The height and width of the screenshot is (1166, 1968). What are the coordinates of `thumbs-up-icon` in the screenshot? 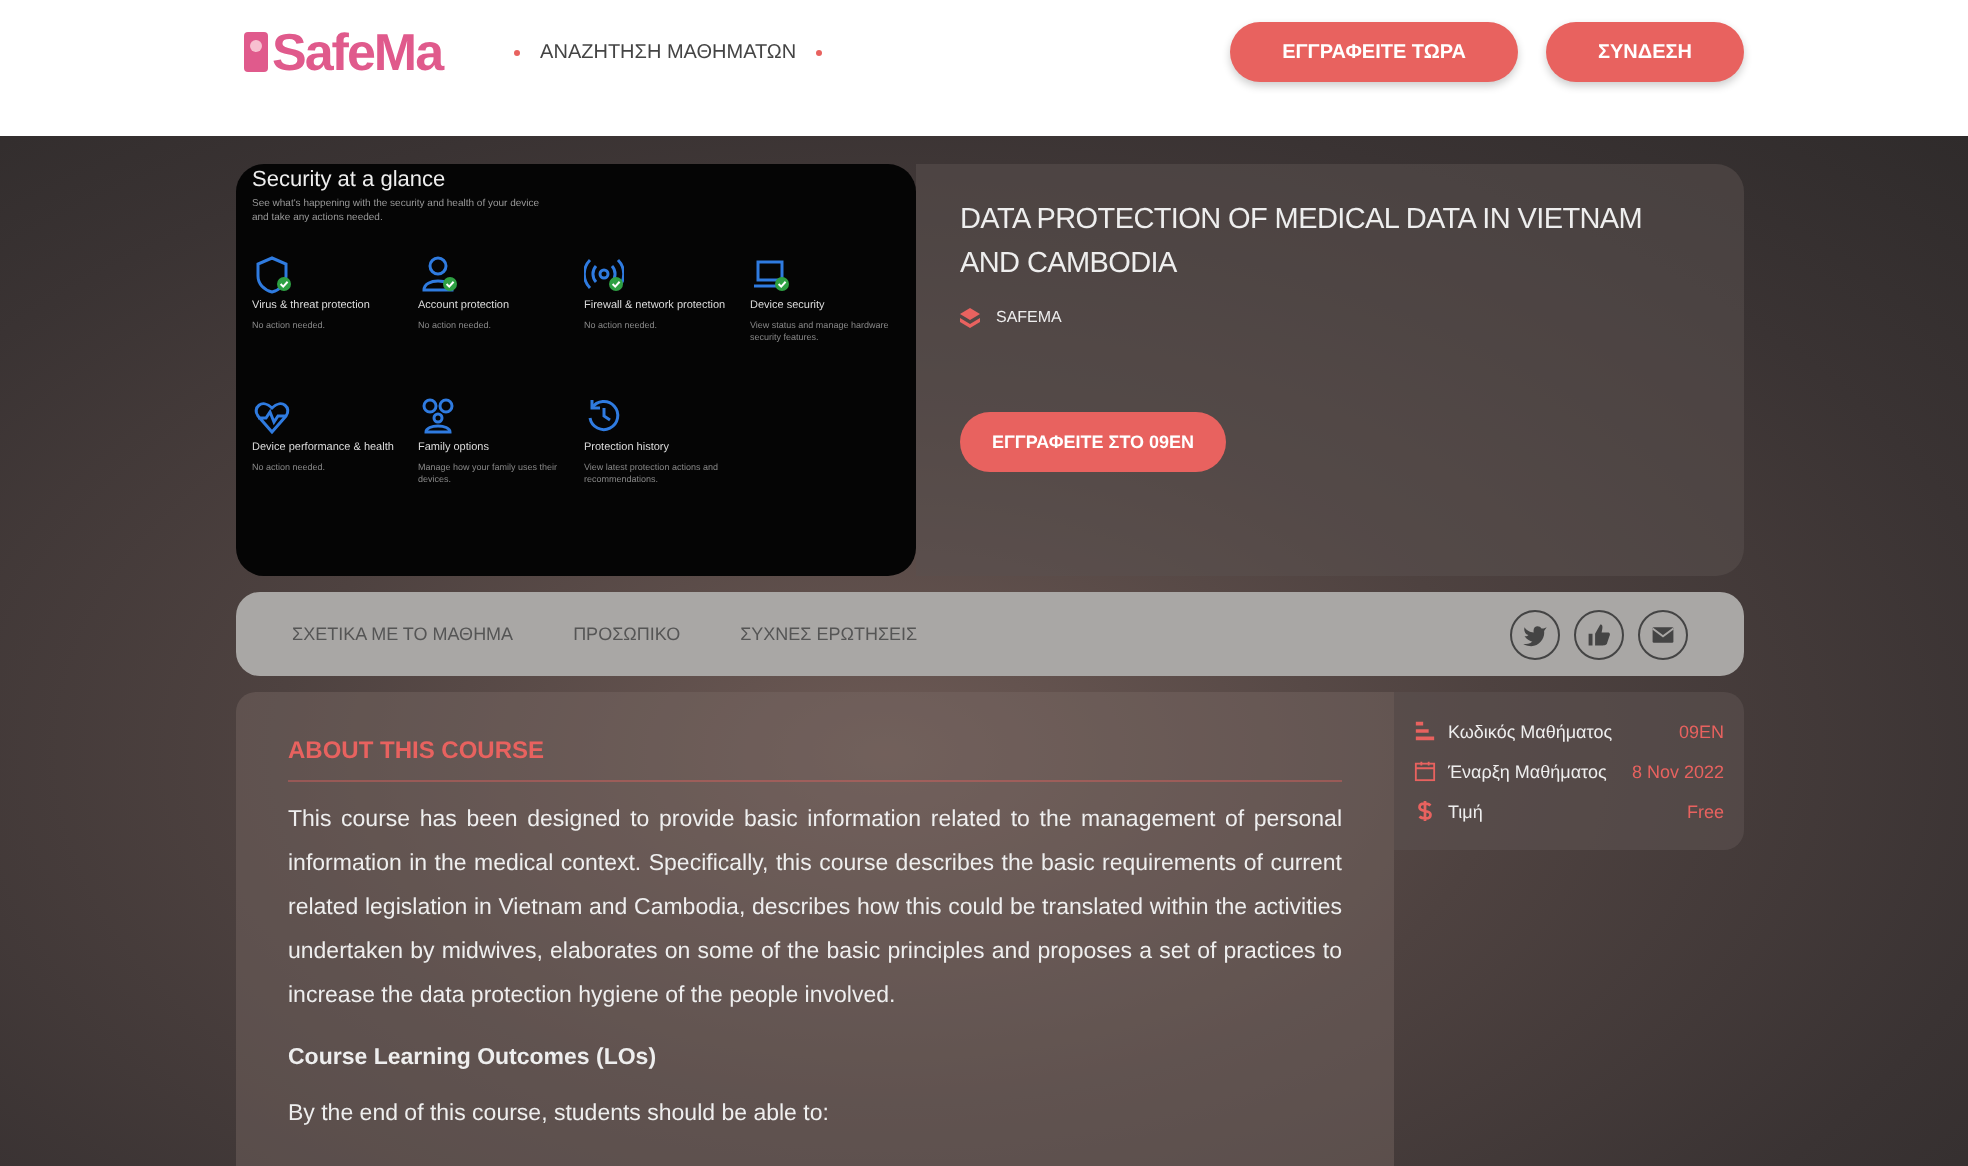 It's located at (1599, 634).